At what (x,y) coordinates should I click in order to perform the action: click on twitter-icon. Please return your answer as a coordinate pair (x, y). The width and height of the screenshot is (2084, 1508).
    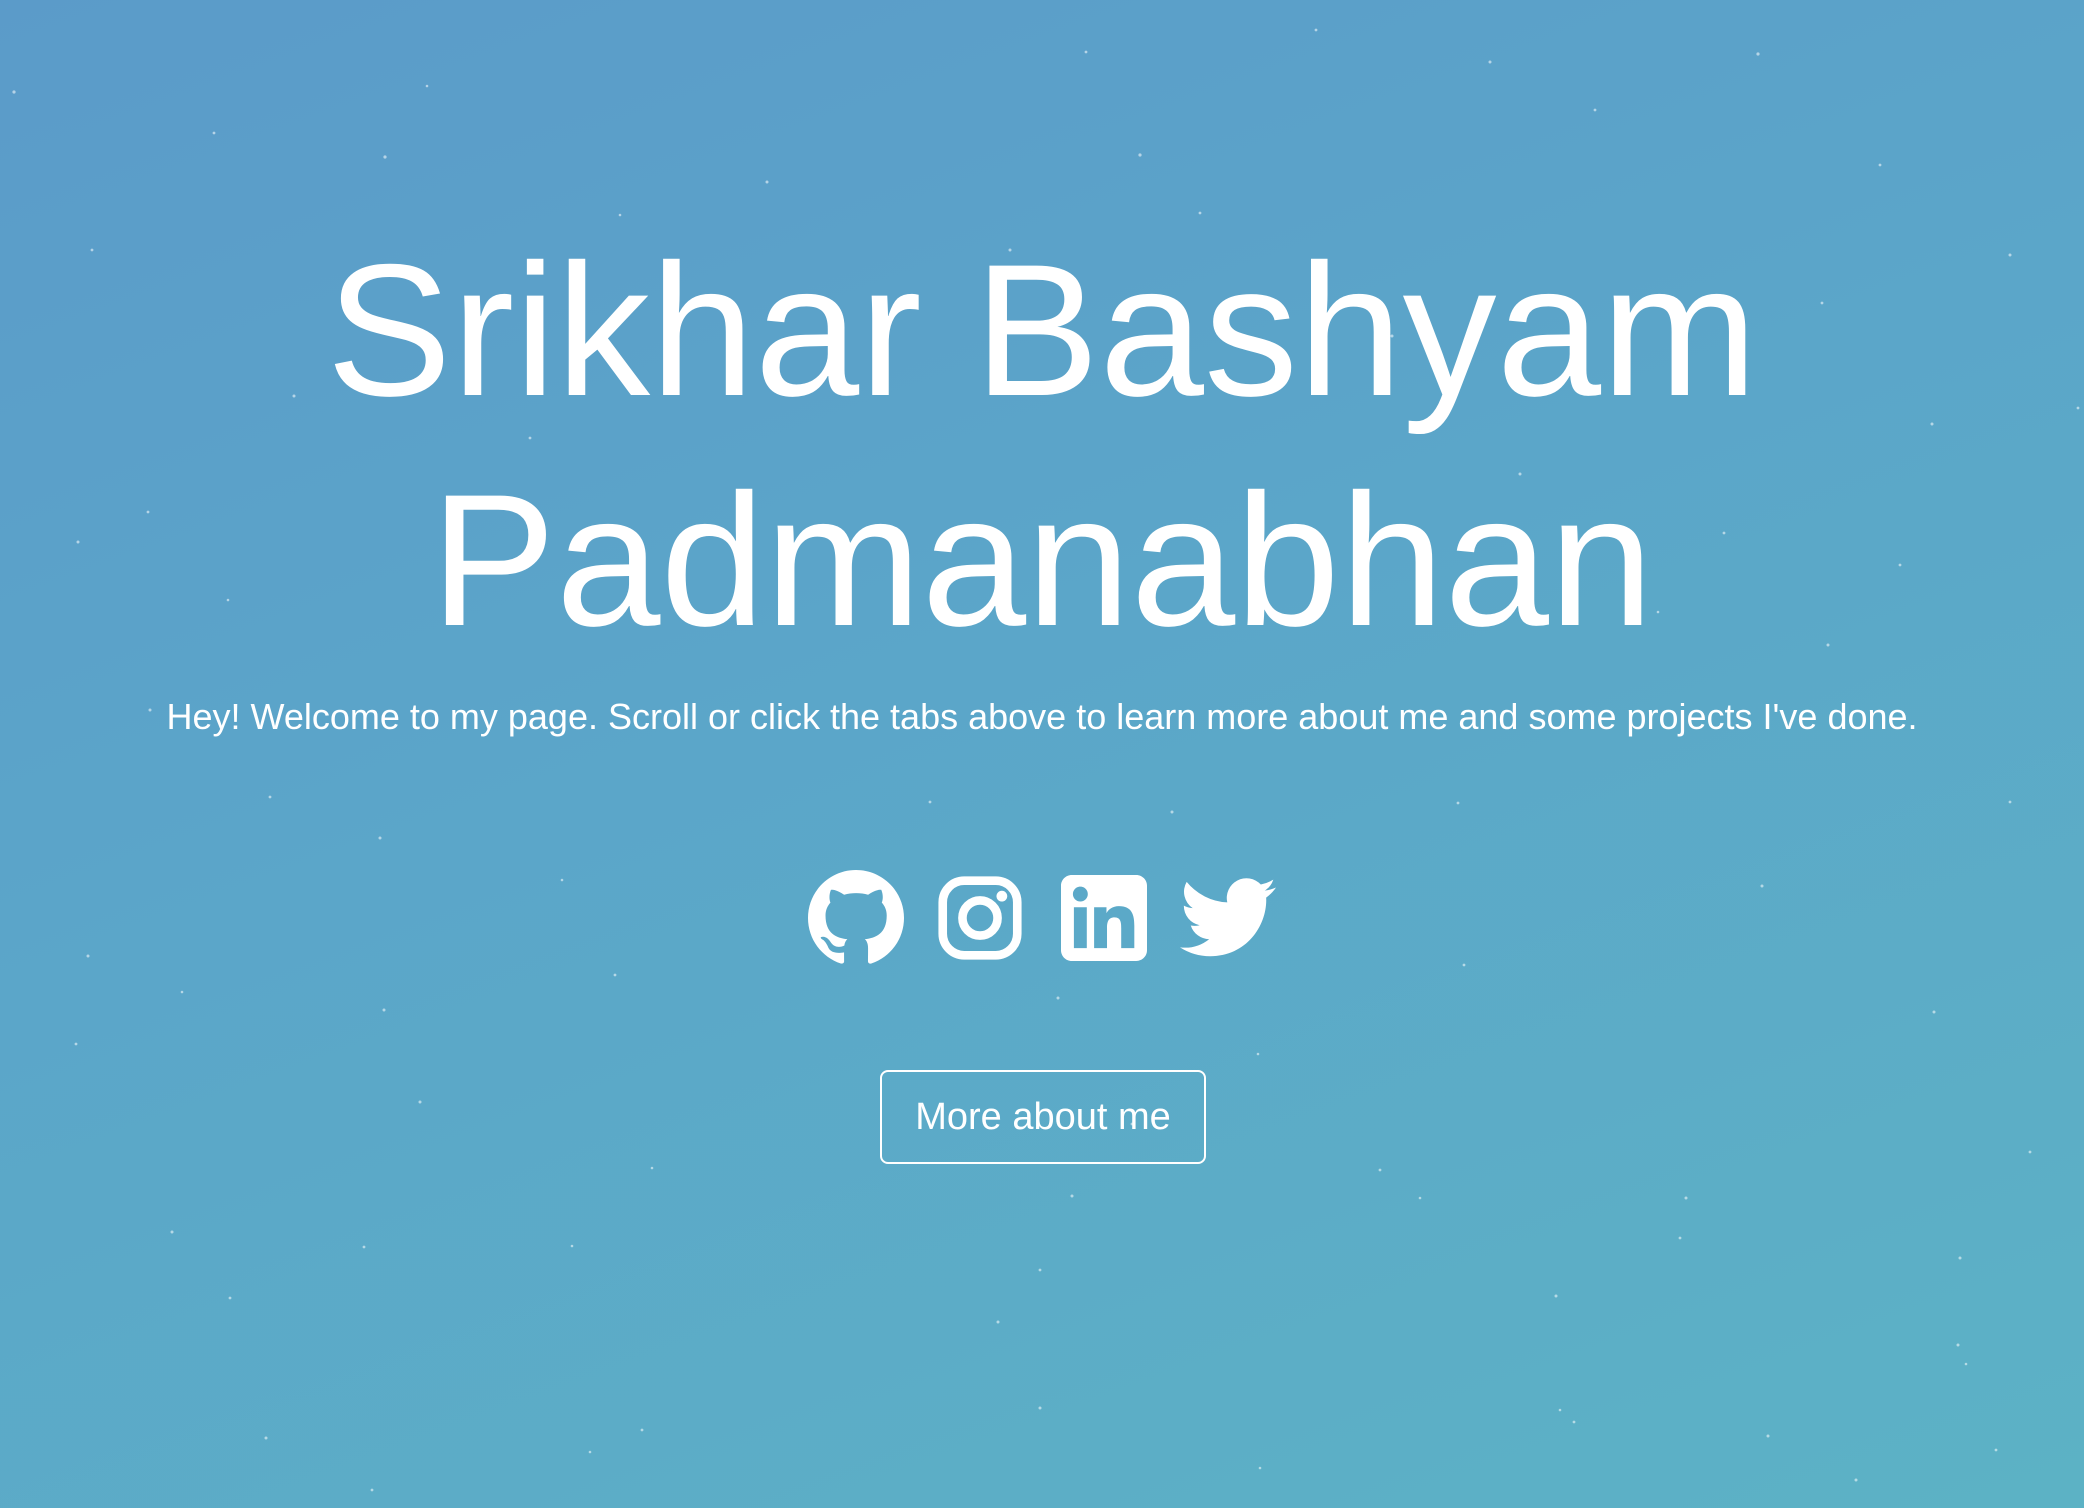
    Looking at the image, I should click on (1228, 917).